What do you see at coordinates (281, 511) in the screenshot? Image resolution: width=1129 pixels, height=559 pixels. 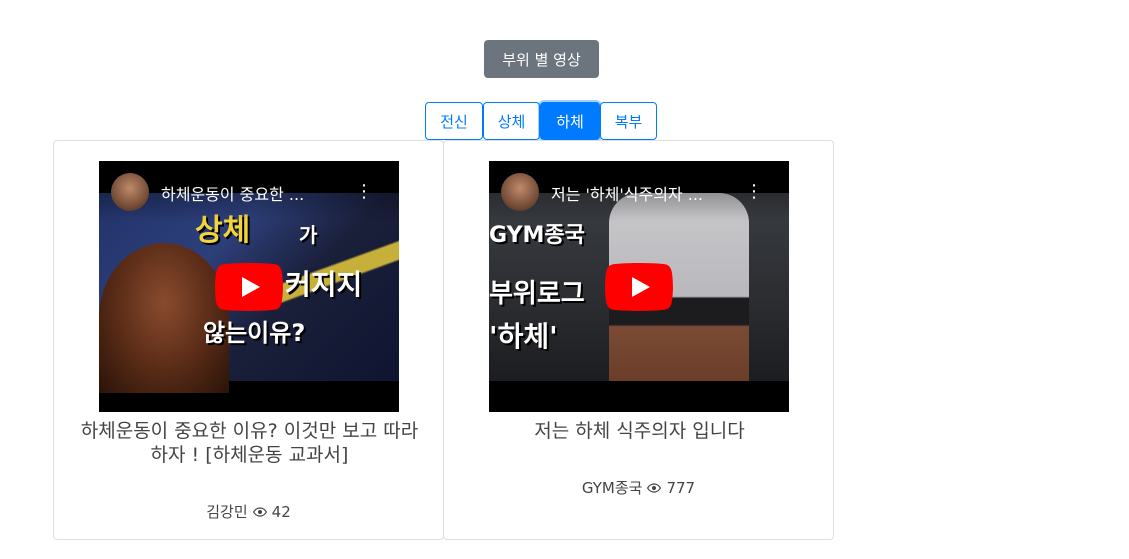 I see `video-view-count: 42` at bounding box center [281, 511].